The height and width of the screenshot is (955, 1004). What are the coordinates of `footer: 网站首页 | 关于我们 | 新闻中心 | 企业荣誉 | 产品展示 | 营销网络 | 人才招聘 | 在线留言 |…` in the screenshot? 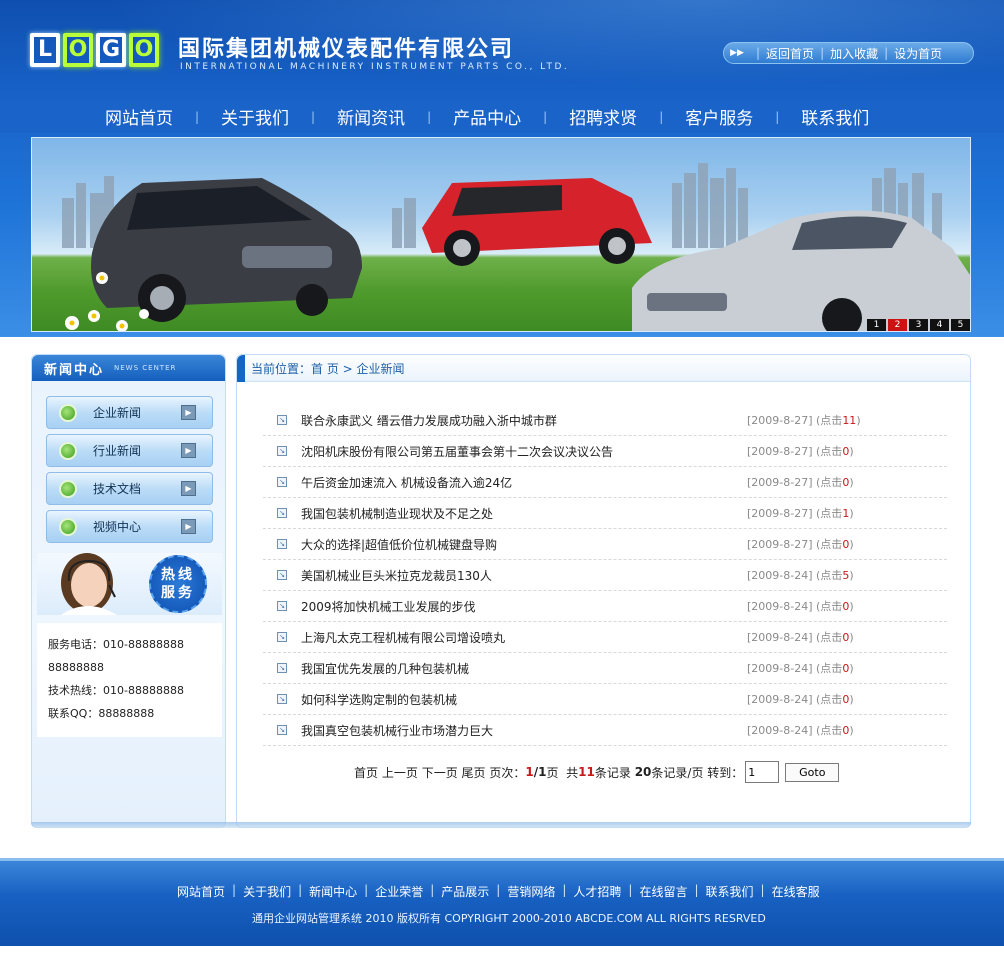 It's located at (502, 902).